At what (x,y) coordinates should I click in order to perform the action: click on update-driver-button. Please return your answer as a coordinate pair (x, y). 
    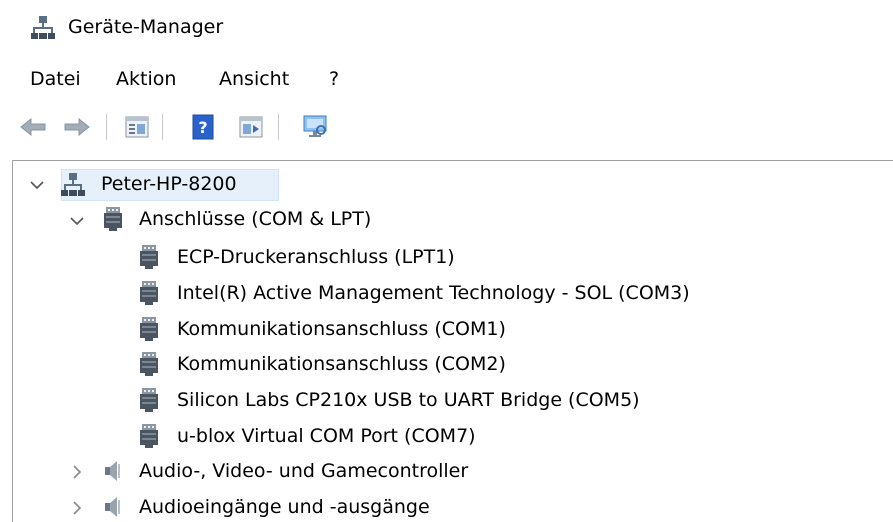
    Looking at the image, I should click on (251, 127).